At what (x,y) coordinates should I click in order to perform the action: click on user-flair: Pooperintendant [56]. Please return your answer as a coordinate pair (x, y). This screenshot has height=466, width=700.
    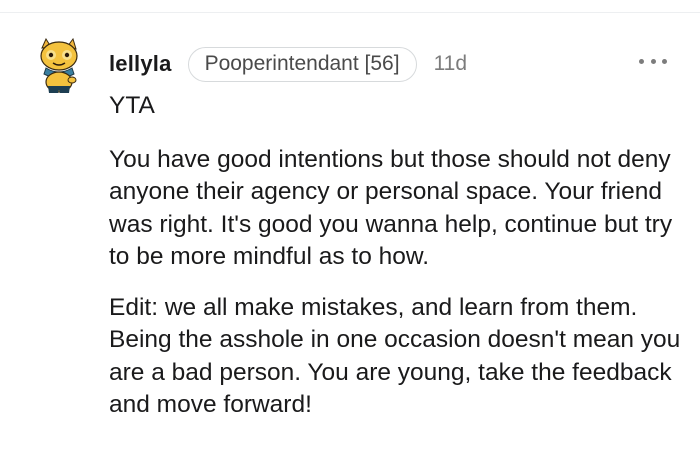
    Looking at the image, I should click on (302, 64).